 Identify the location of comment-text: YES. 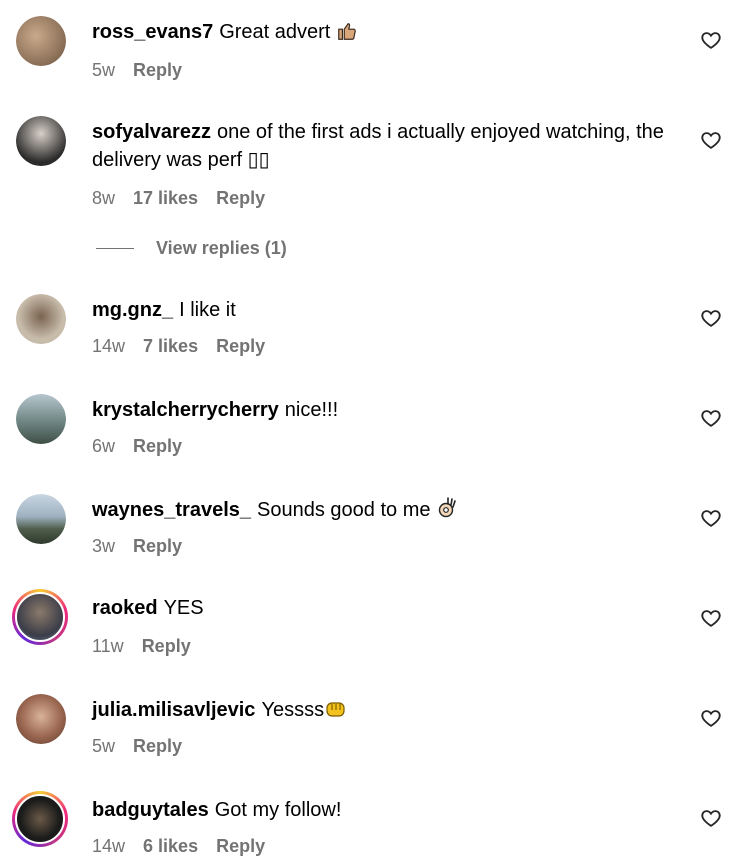
(183, 608).